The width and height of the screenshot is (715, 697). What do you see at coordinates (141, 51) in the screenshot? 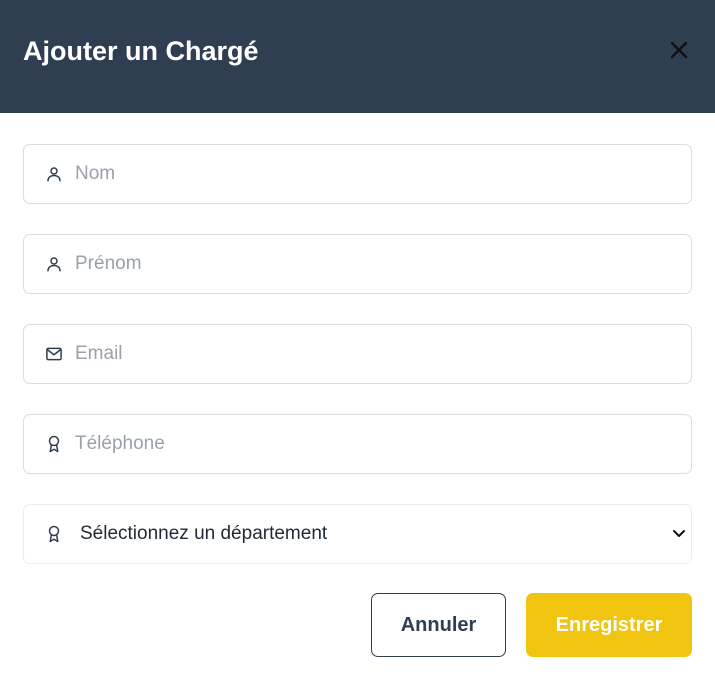
I see `modal-title: Ajouter un Chargé` at bounding box center [141, 51].